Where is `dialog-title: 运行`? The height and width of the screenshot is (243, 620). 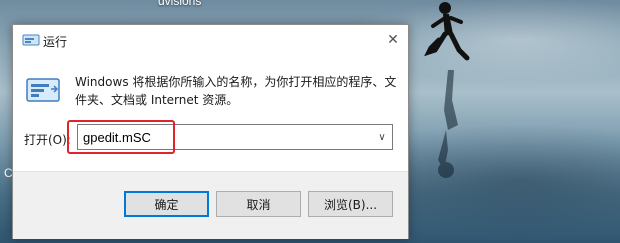 dialog-title: 运行 is located at coordinates (55, 42).